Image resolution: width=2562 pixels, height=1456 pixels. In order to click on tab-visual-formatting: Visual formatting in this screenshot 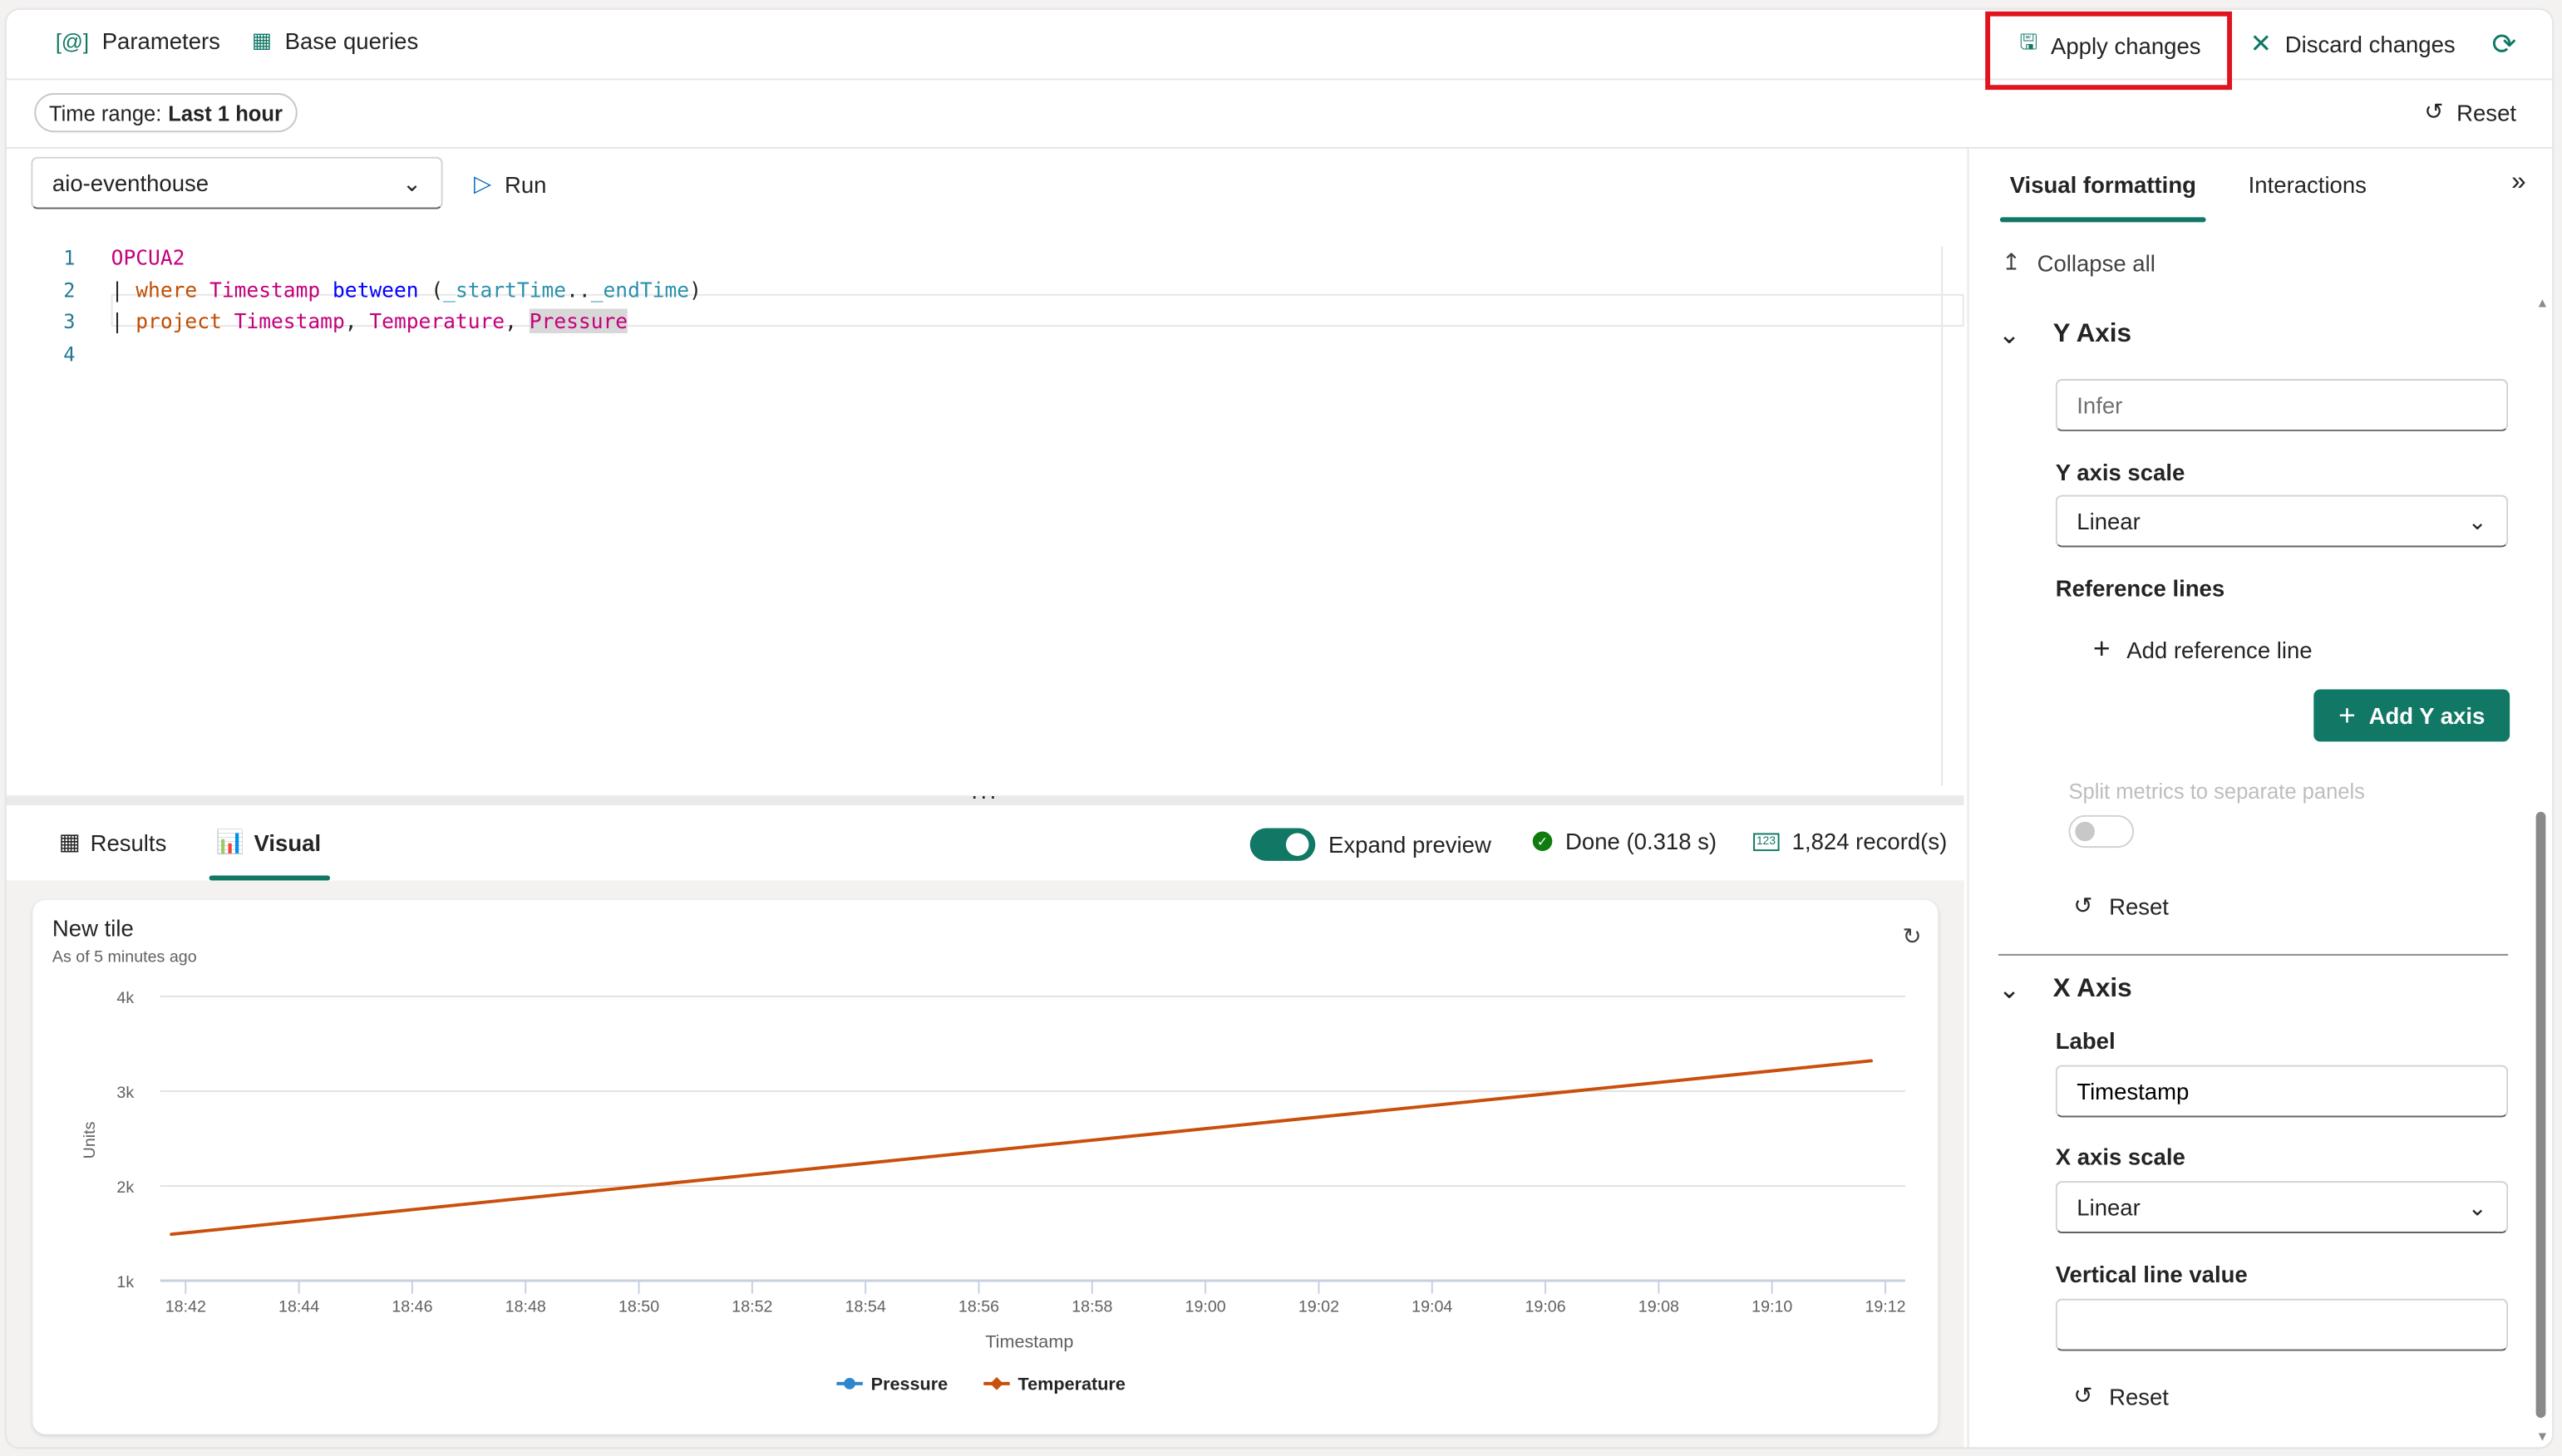, I will do `click(2102, 197)`.